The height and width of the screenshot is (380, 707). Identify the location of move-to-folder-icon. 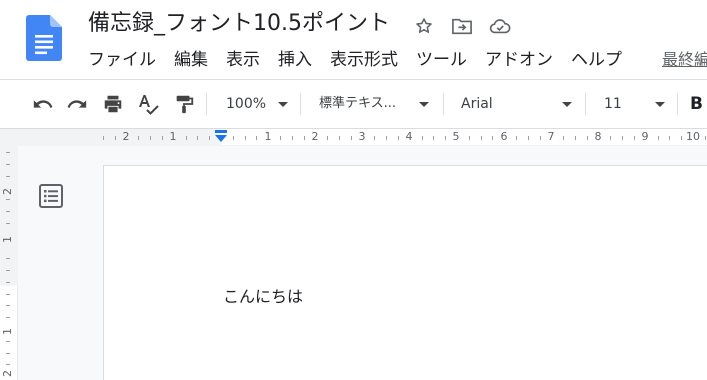
(462, 26).